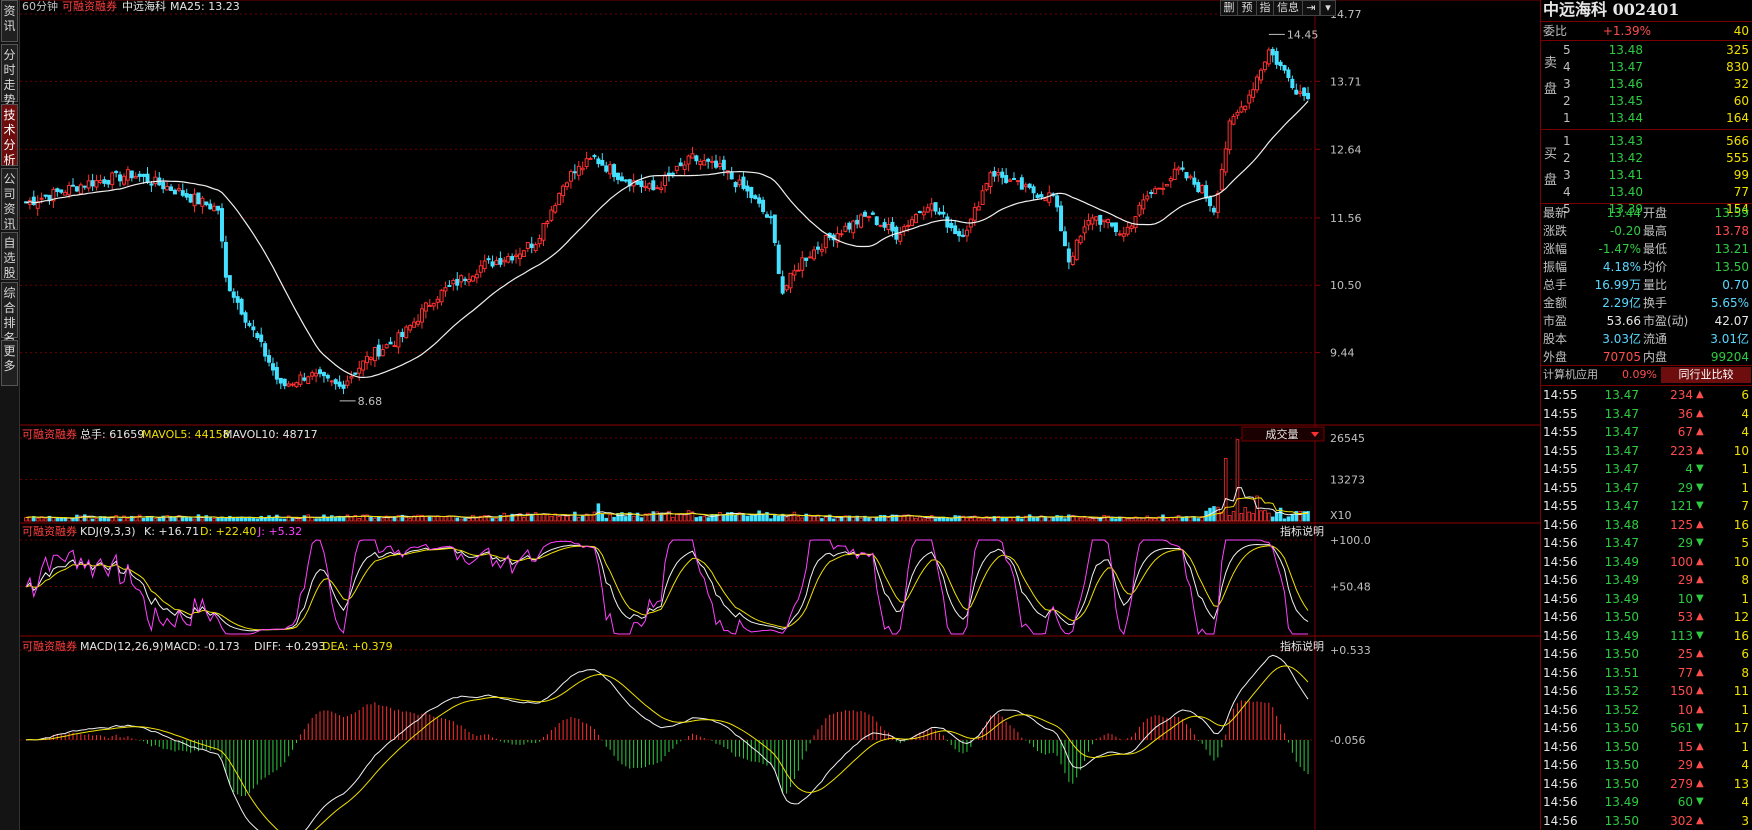  Describe the element at coordinates (1681, 820) in the screenshot. I see `tick-volume: 302` at that location.